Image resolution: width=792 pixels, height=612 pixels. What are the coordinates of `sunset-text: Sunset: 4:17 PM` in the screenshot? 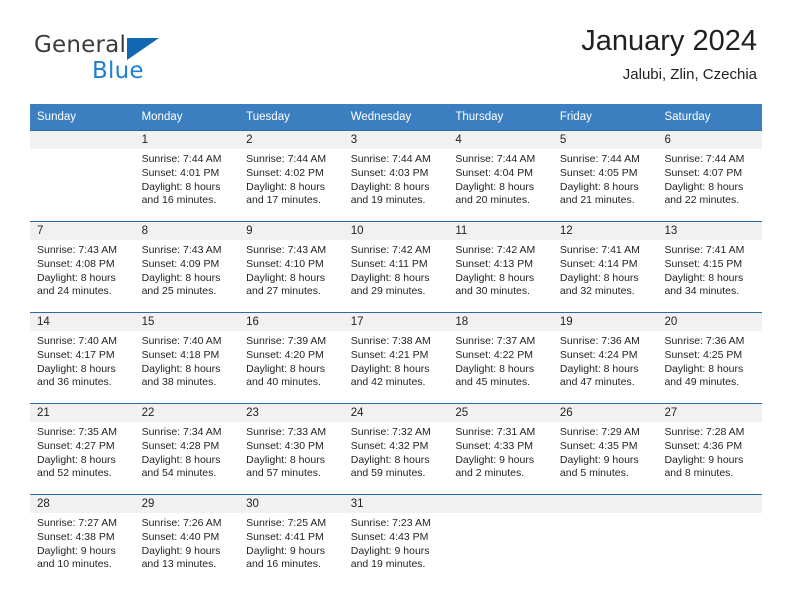 It's located at (76, 354).